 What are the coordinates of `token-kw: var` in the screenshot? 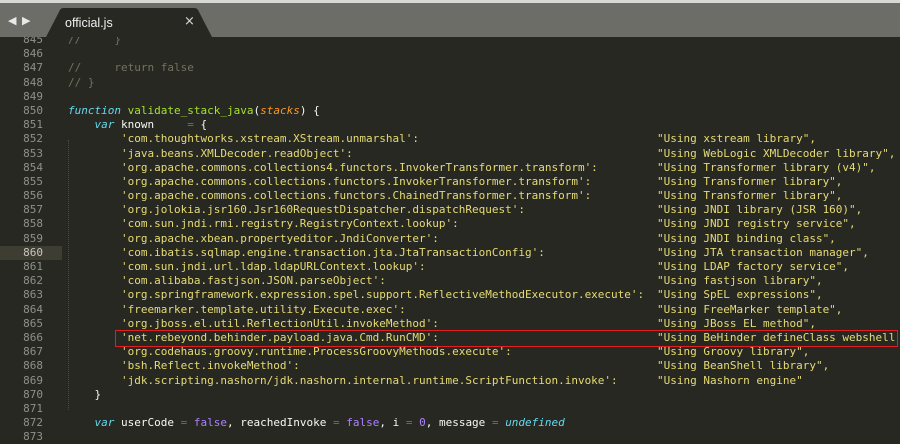 It's located at (104, 125).